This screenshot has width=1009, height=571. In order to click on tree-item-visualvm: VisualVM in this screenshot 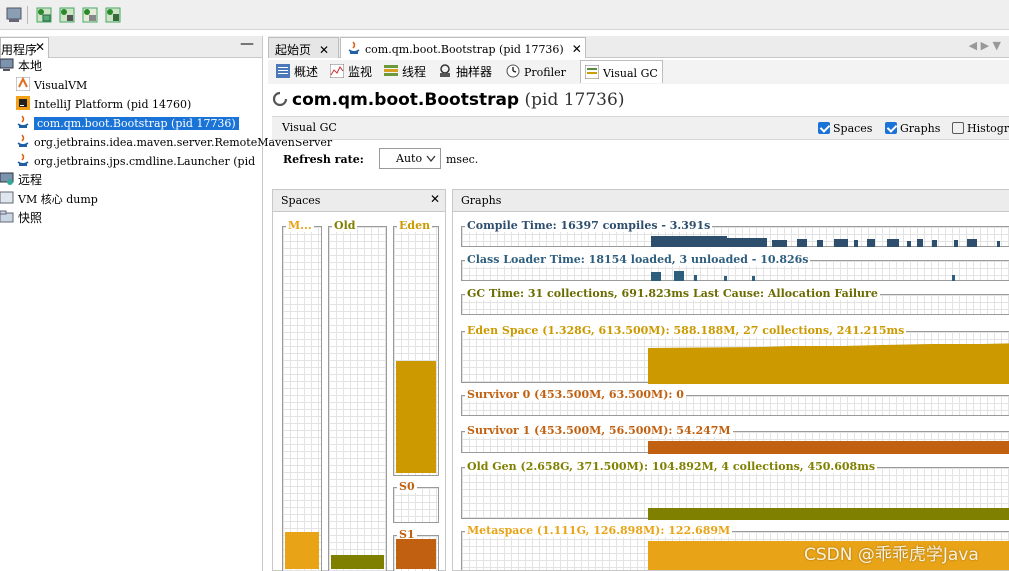, I will do `click(51, 85)`.